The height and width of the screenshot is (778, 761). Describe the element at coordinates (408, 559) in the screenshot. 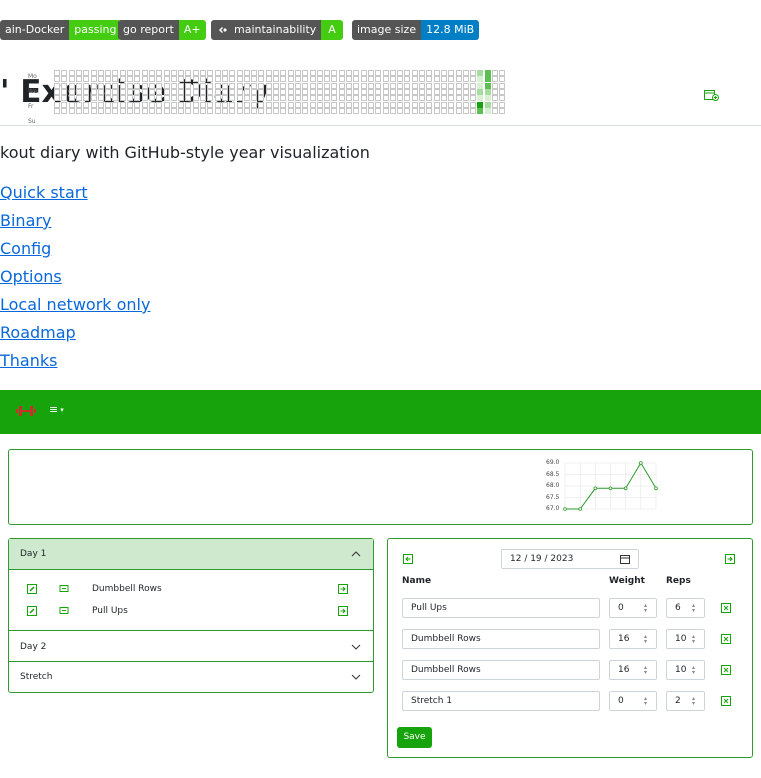

I see `previous-day-icon` at that location.